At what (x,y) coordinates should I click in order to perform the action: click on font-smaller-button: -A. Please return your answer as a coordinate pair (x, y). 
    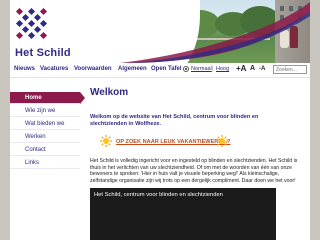
    Looking at the image, I should click on (262, 69).